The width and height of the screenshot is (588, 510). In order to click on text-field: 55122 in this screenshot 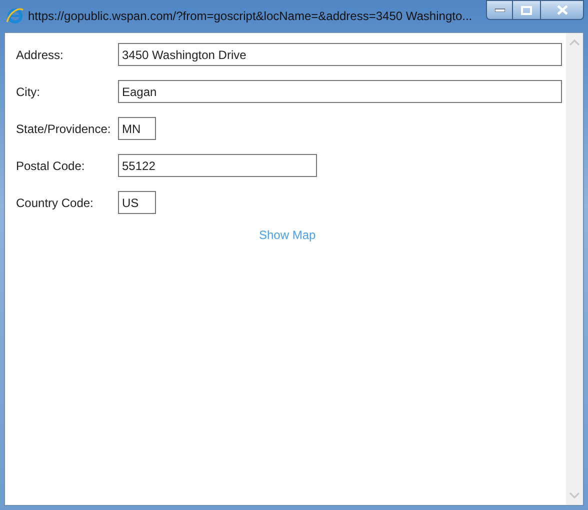, I will do `click(217, 165)`.